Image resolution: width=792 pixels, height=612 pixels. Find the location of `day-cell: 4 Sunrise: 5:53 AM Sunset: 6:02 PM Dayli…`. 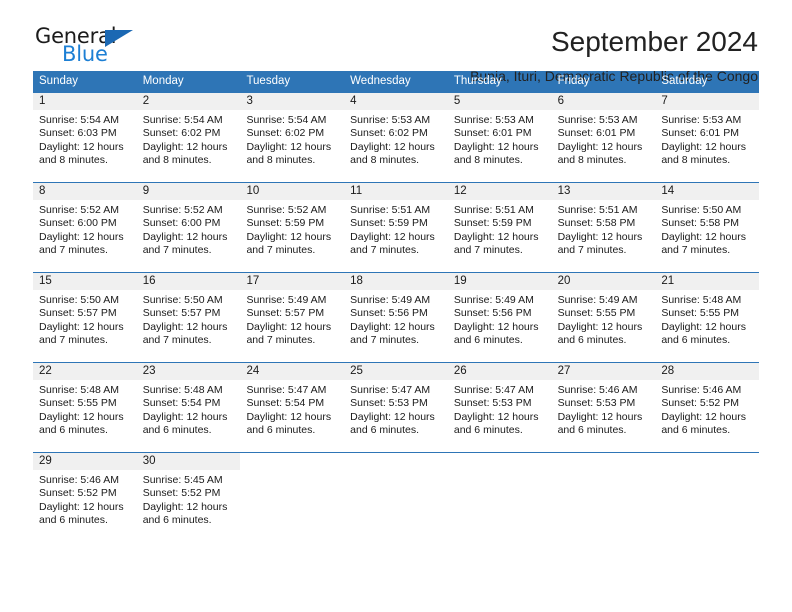

day-cell: 4 Sunrise: 5:53 AM Sunset: 6:02 PM Dayli… is located at coordinates (396, 137).